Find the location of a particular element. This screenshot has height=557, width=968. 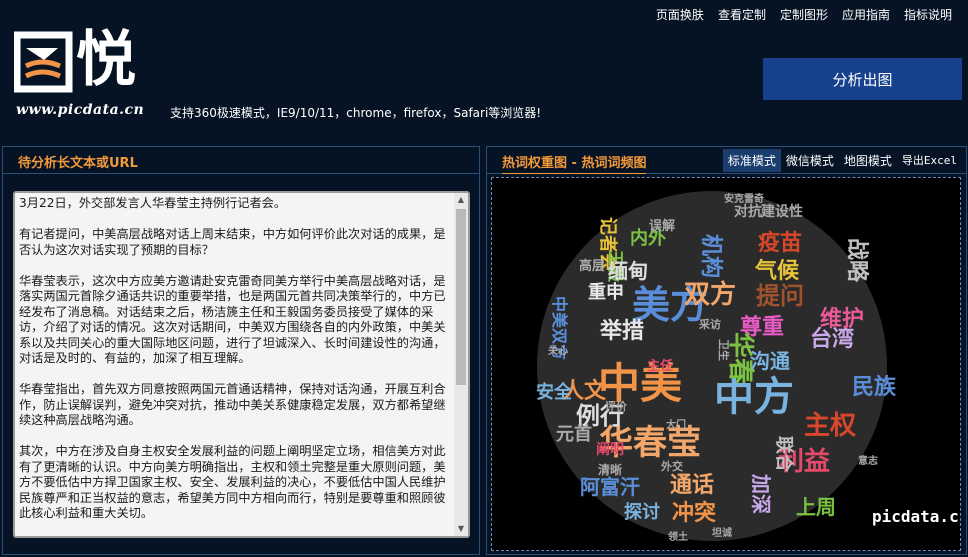

word-cloud-word: 采访 is located at coordinates (709, 324).